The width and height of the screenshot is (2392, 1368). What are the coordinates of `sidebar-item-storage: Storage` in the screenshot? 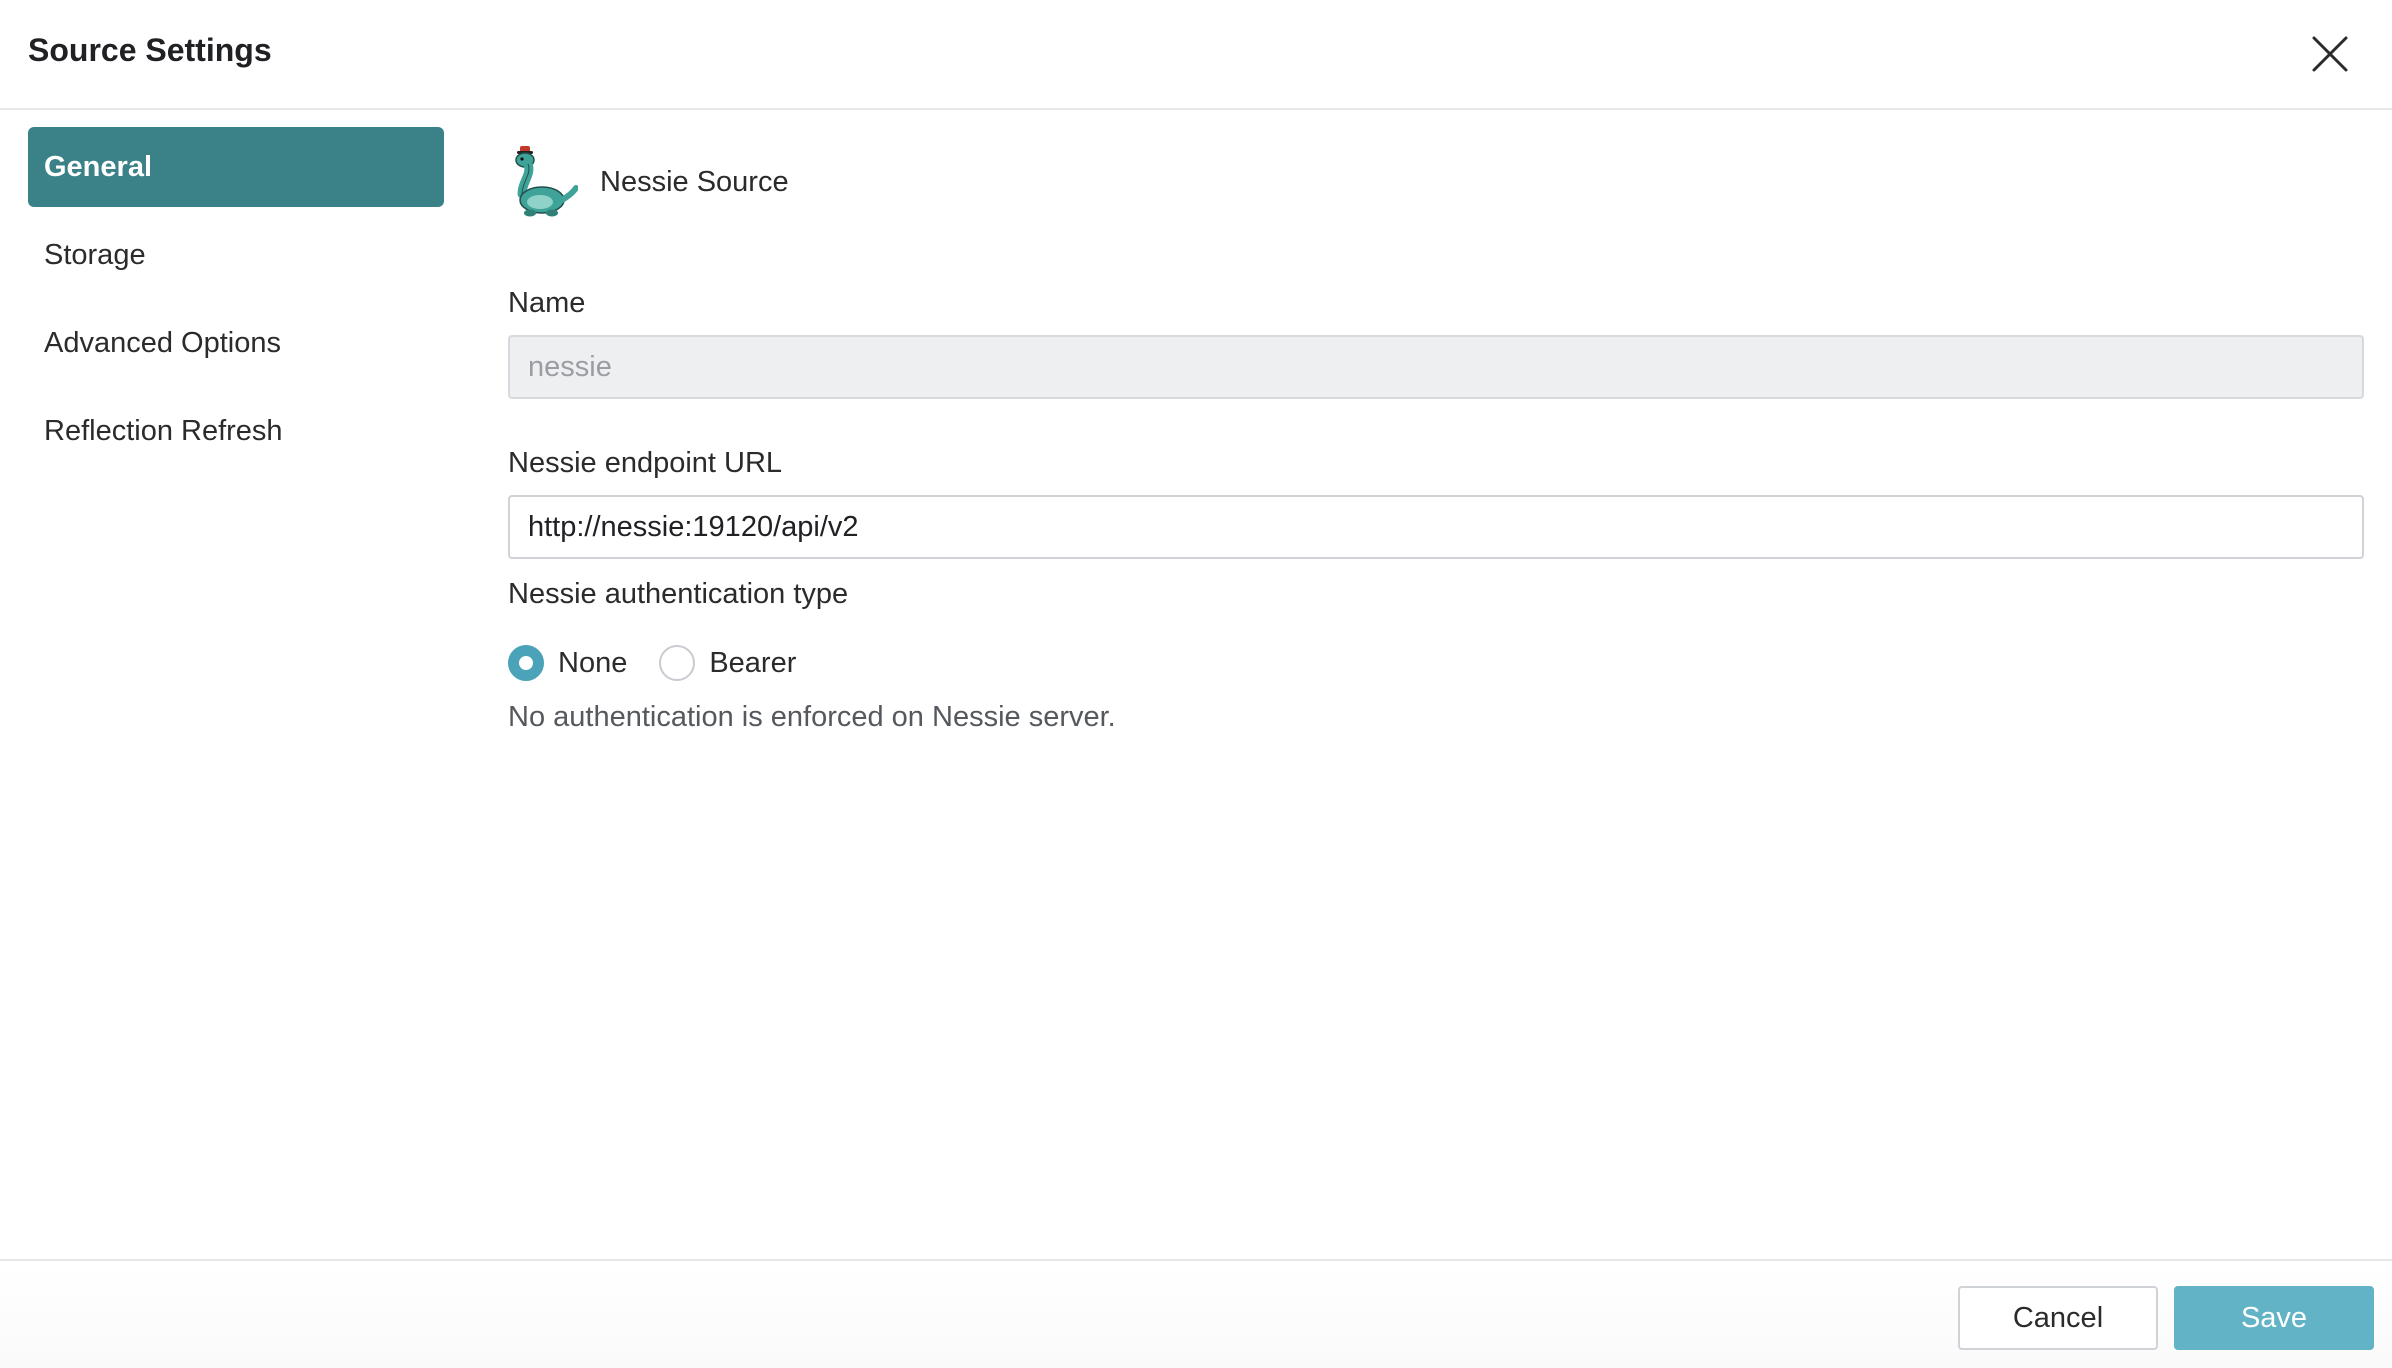 It's located at (236, 255).